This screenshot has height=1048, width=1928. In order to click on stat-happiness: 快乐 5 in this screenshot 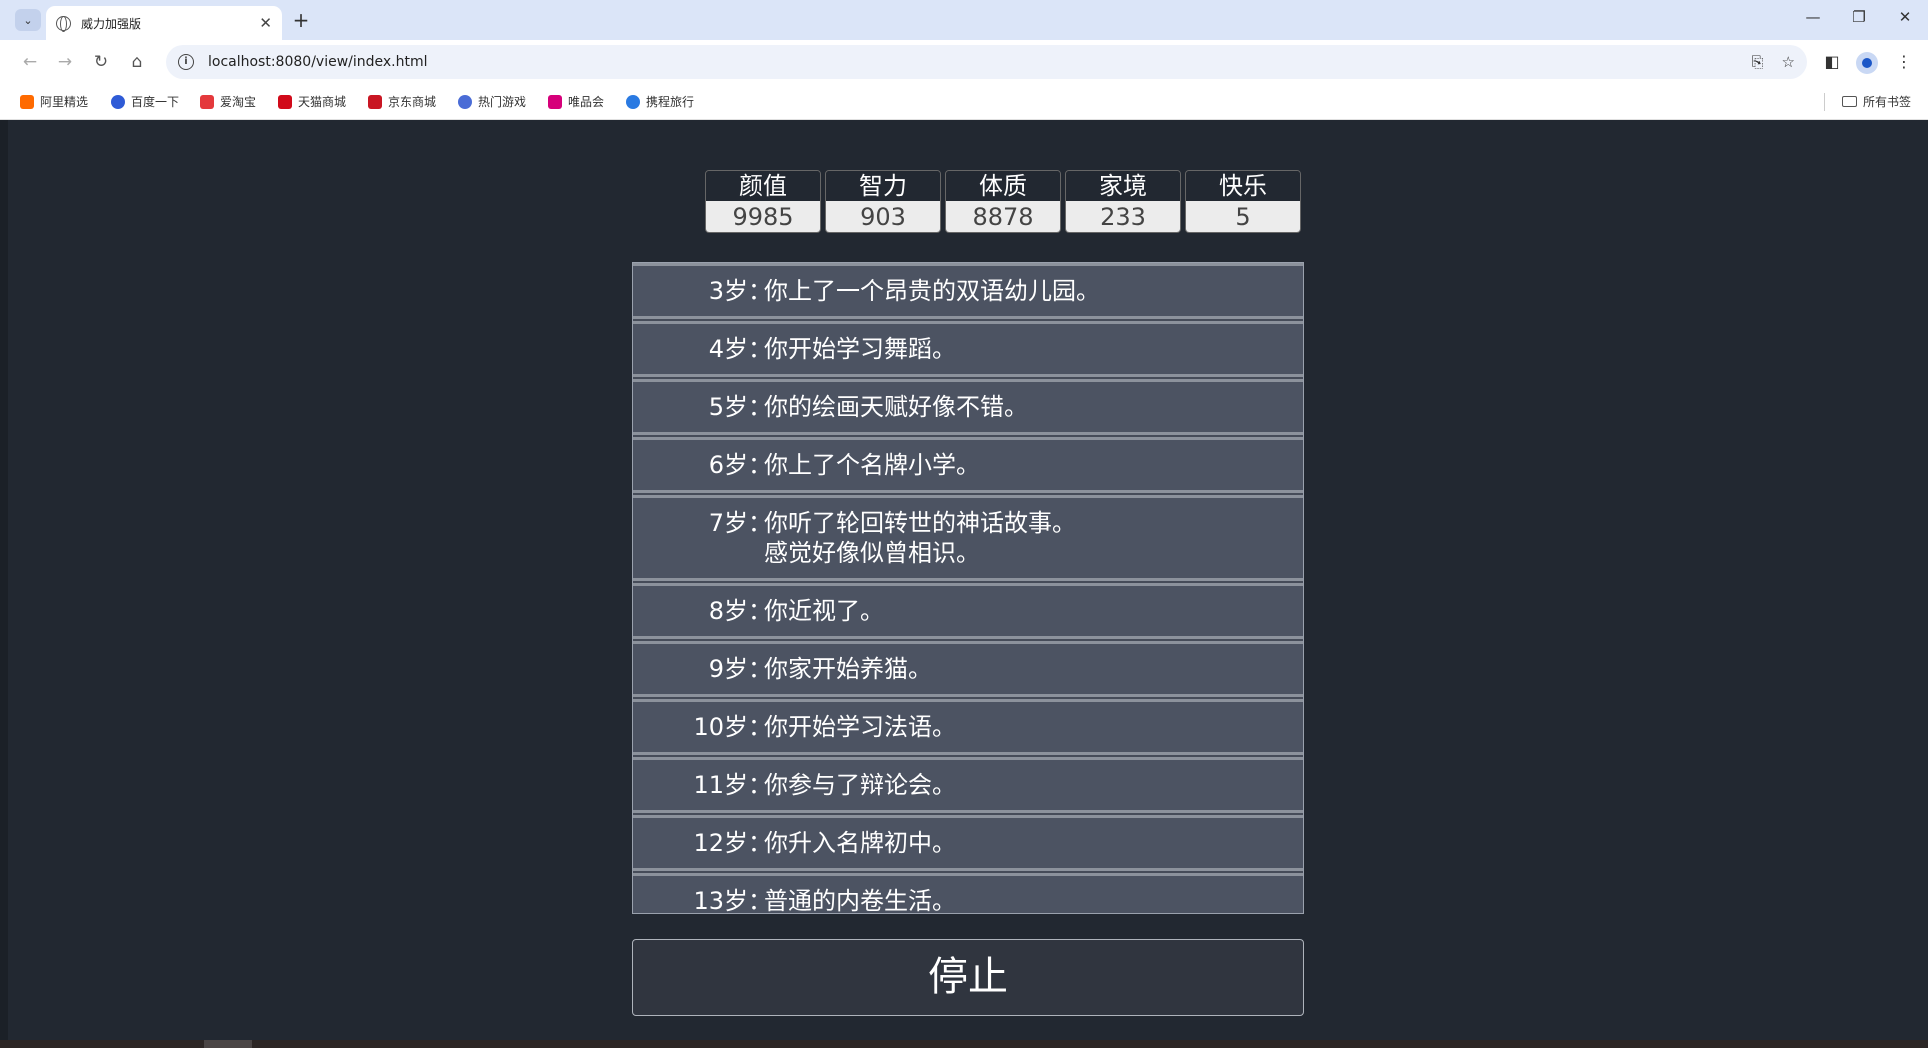, I will do `click(1243, 201)`.